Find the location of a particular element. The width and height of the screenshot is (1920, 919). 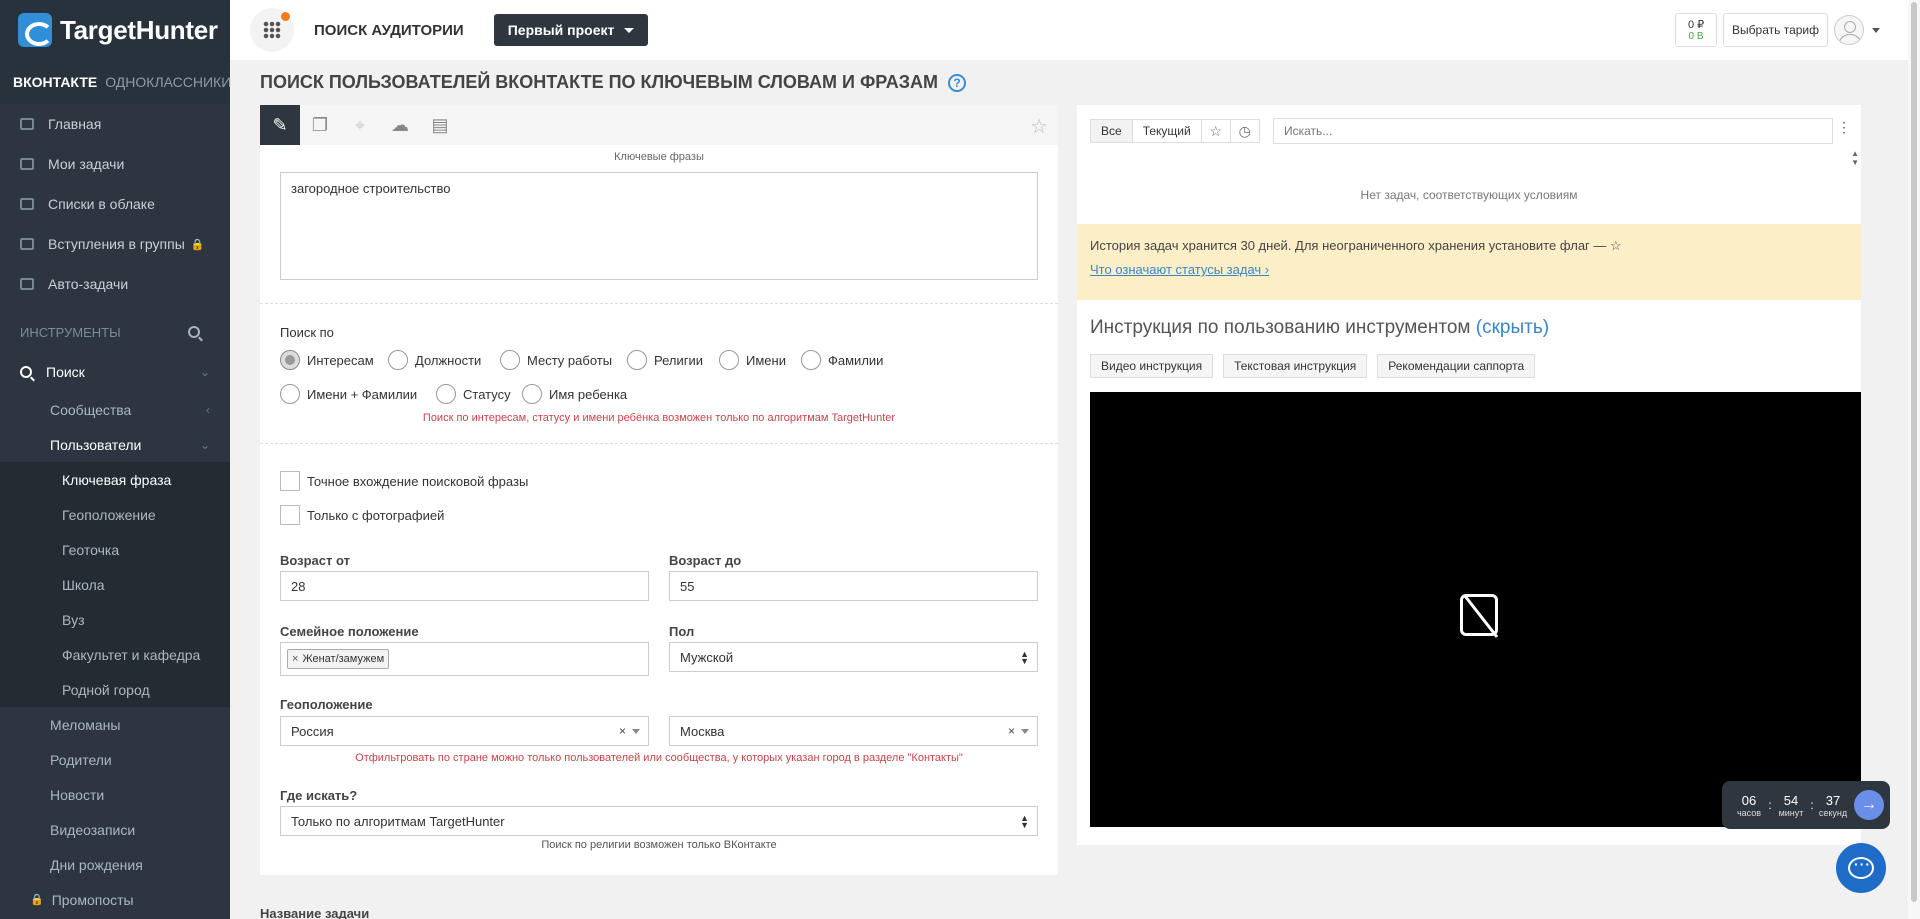

arrow-right-icon: → is located at coordinates (1869, 805).